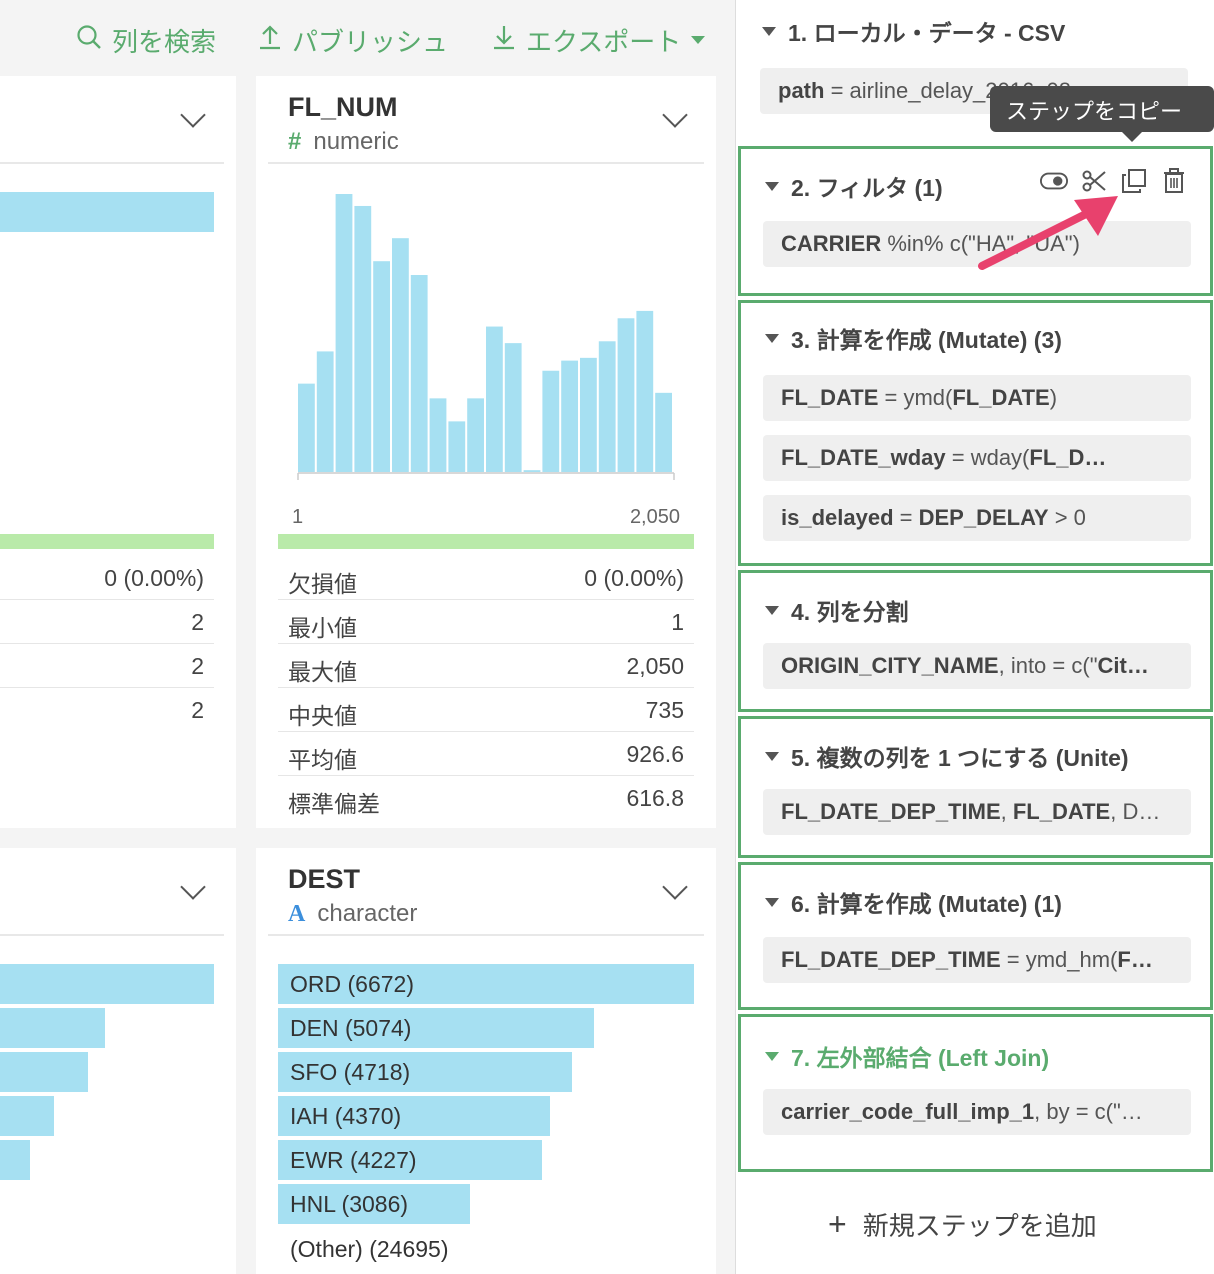 The height and width of the screenshot is (1274, 1214). Describe the element at coordinates (369, 1249) in the screenshot. I see `other-values-label: (Other) (24695)` at that location.